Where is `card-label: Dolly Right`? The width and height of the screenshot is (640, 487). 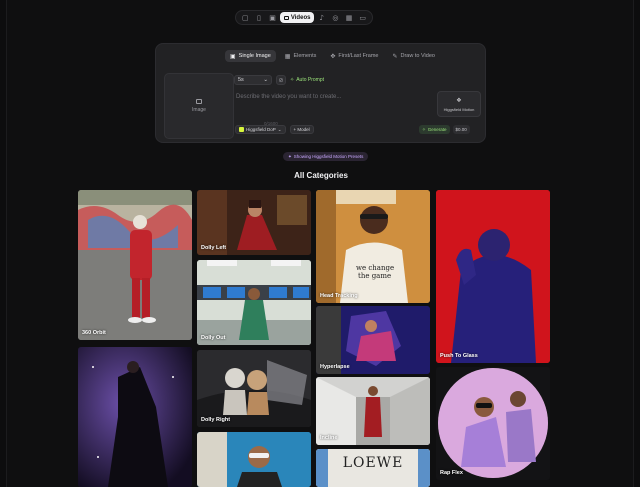
card-label: Dolly Right is located at coordinates (216, 420).